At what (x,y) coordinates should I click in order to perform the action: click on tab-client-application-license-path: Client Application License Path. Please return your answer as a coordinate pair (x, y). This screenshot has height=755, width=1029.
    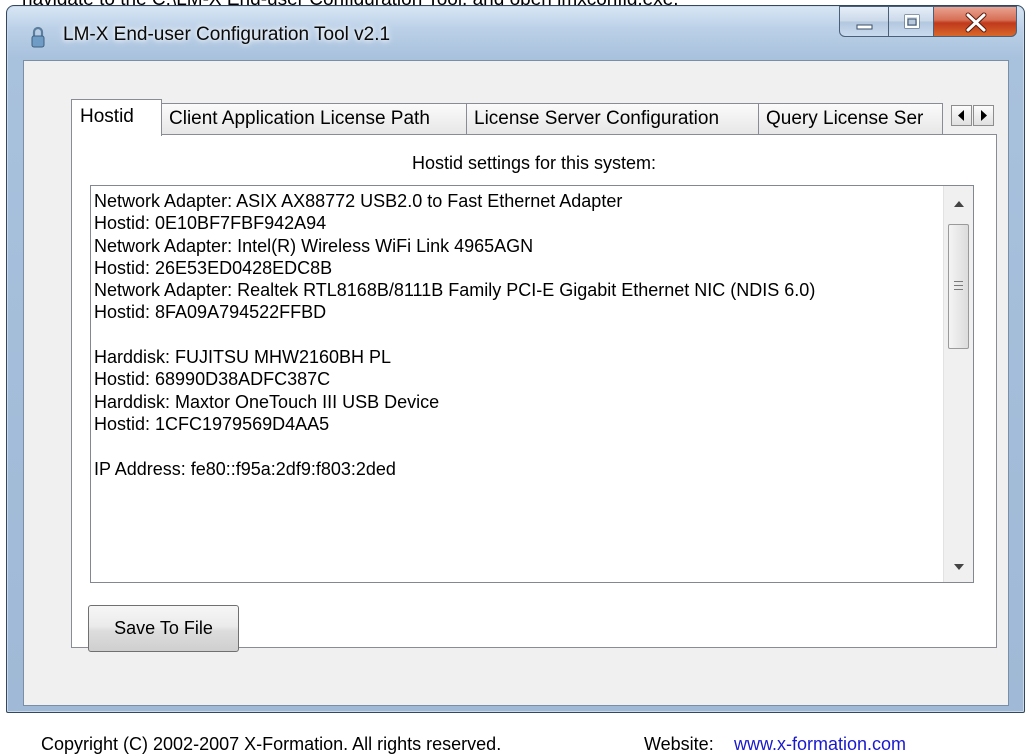
    Looking at the image, I should click on (314, 119).